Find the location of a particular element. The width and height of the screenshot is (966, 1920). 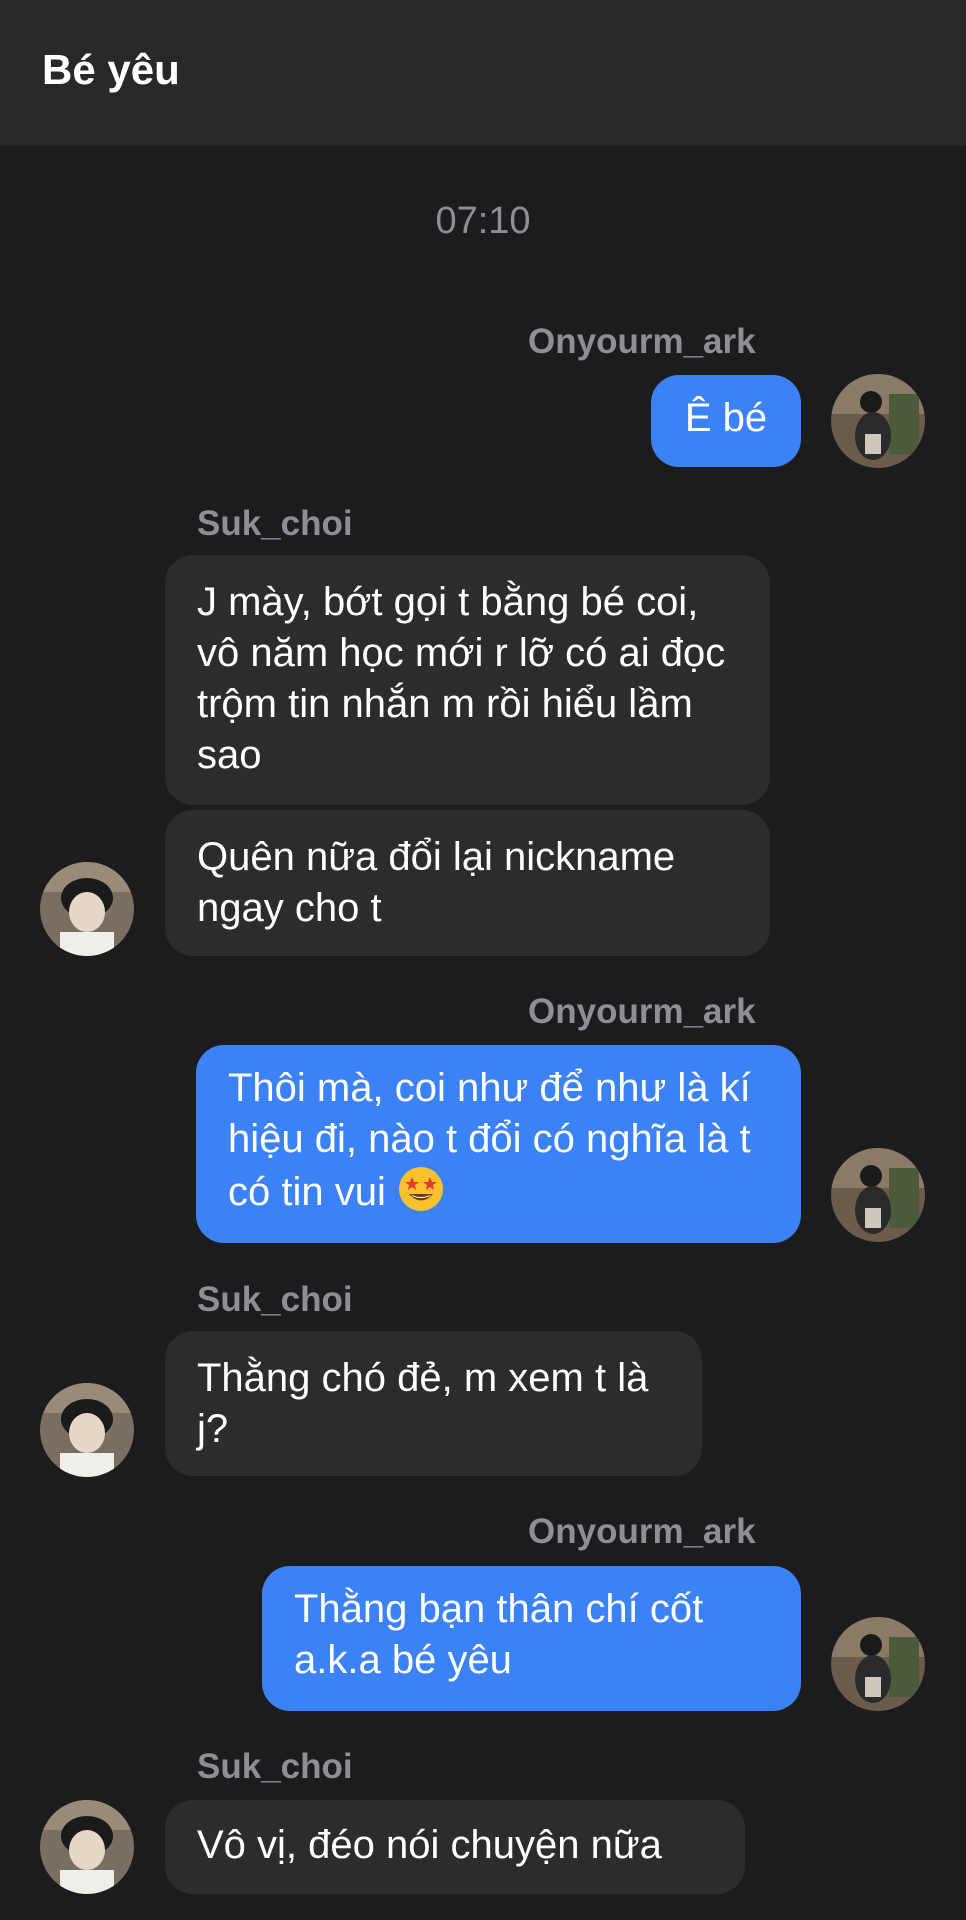

star-struck-emoji-icon is located at coordinates (421, 1189).